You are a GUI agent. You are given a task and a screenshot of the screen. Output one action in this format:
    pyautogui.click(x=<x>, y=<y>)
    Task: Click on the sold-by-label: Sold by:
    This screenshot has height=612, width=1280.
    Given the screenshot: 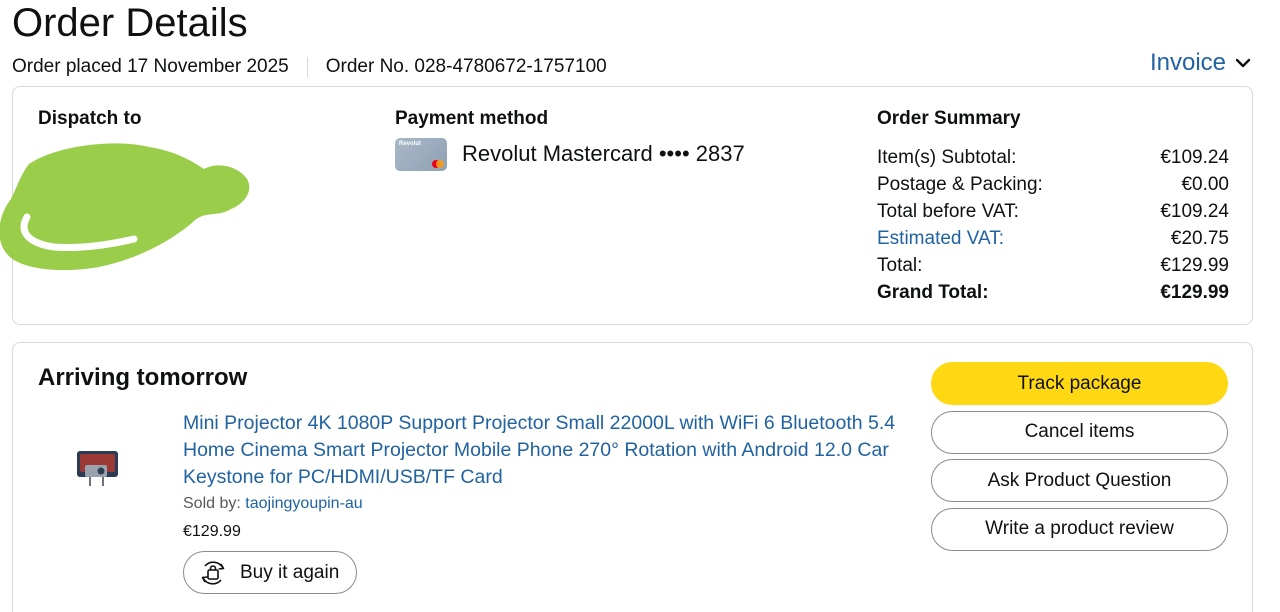 What is the action you would take?
    pyautogui.click(x=214, y=503)
    